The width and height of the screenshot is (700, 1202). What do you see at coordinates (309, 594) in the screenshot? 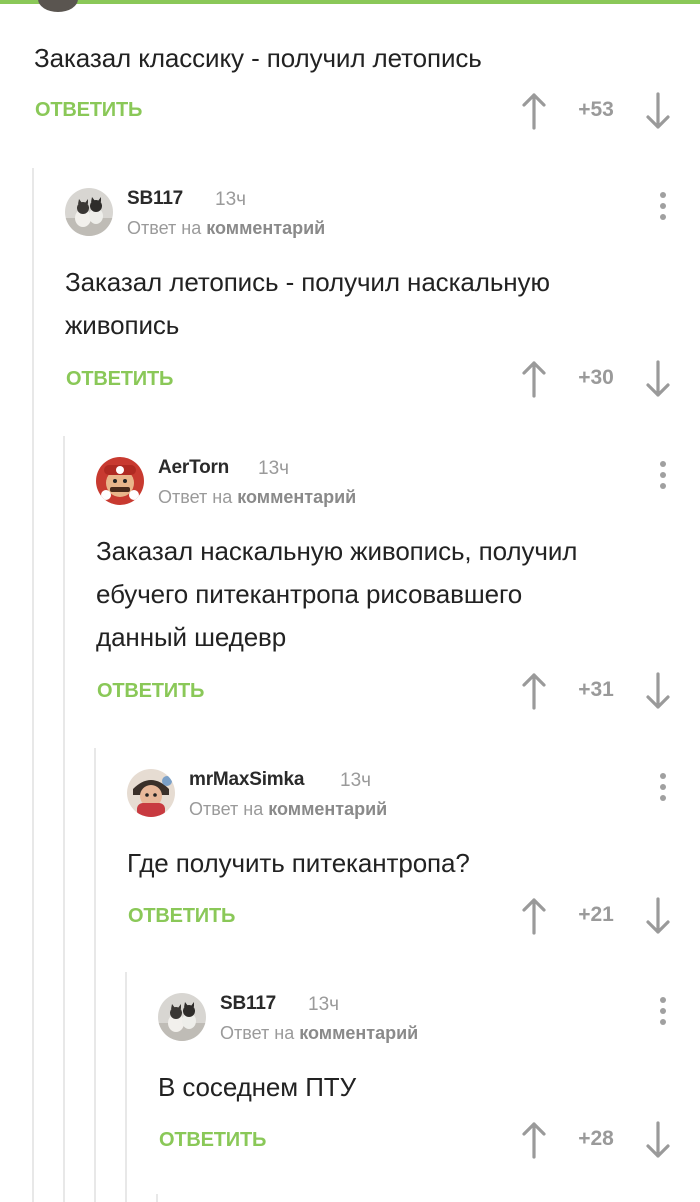
I see `comment-text-line: ебучего питекантропа рисовавшего` at bounding box center [309, 594].